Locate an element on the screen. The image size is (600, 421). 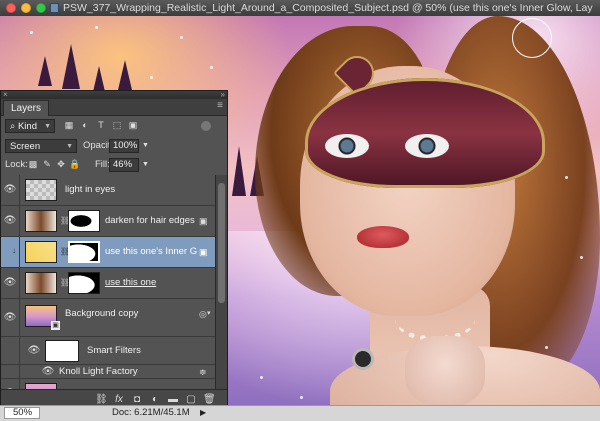
filter-kind-dropdown: ⌕ Kind ▼ is located at coordinates (30, 126).